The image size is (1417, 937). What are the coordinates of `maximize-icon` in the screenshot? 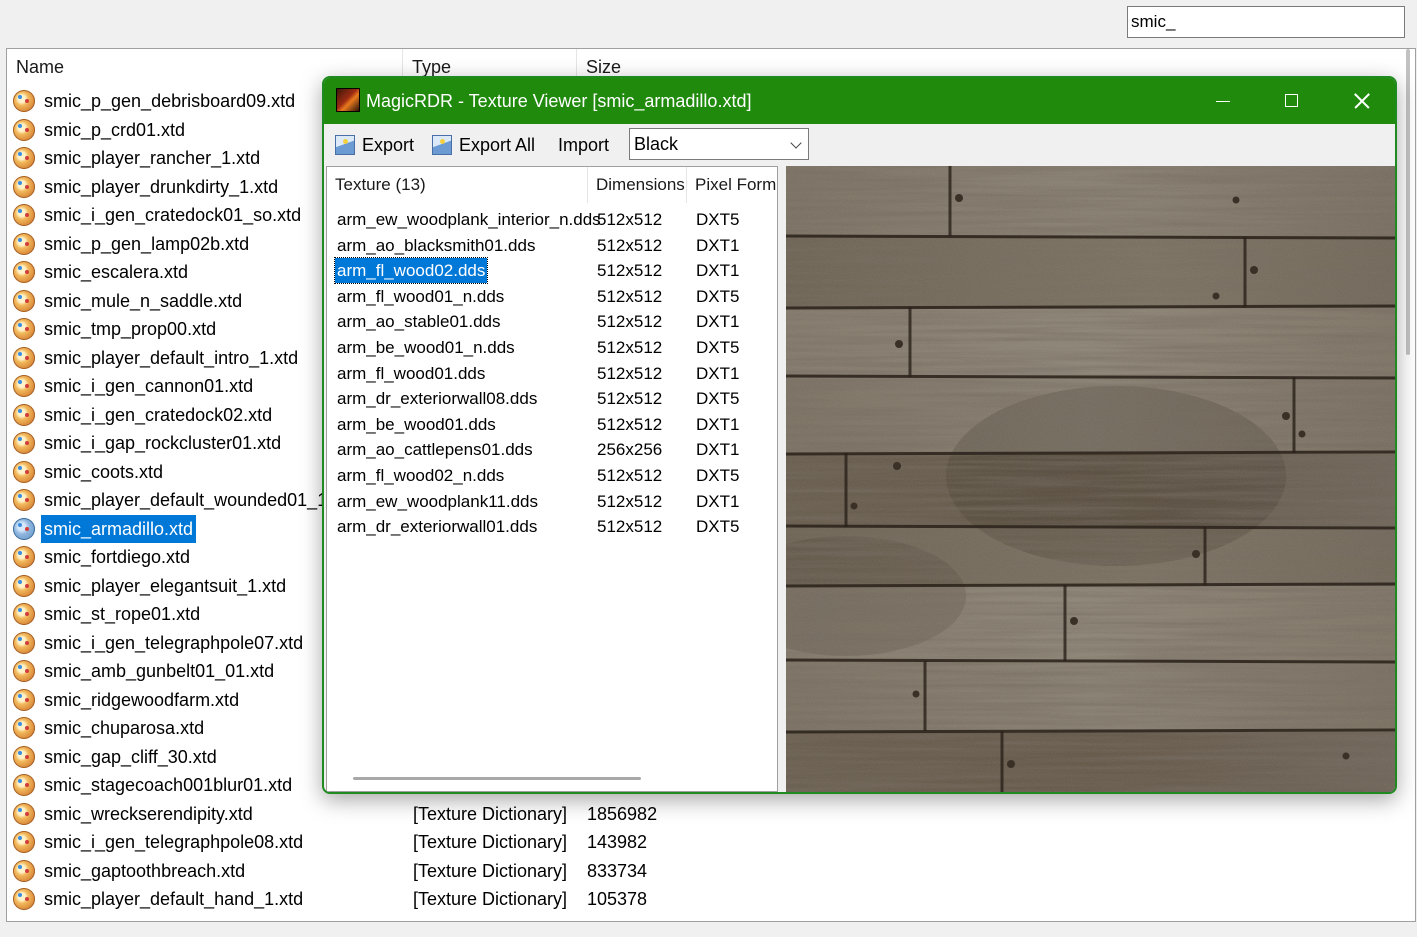 It's located at (1291, 101).